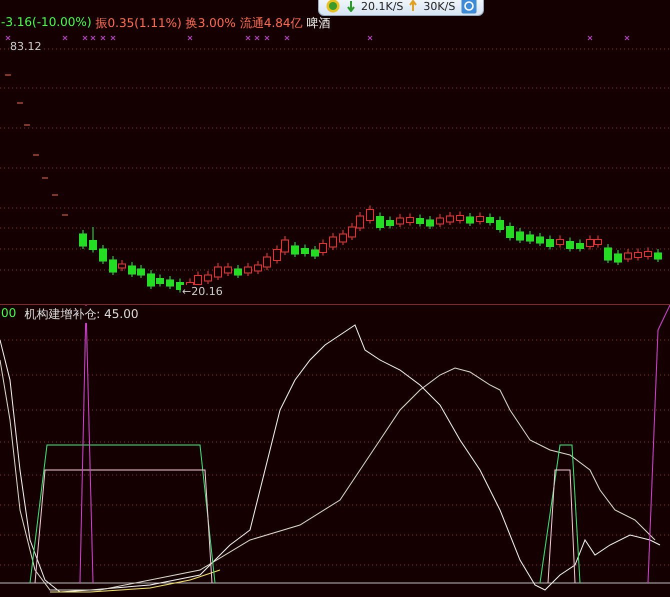 The image size is (670, 597). What do you see at coordinates (382, 6) in the screenshot?
I see `download-speed: 20.1K/S` at bounding box center [382, 6].